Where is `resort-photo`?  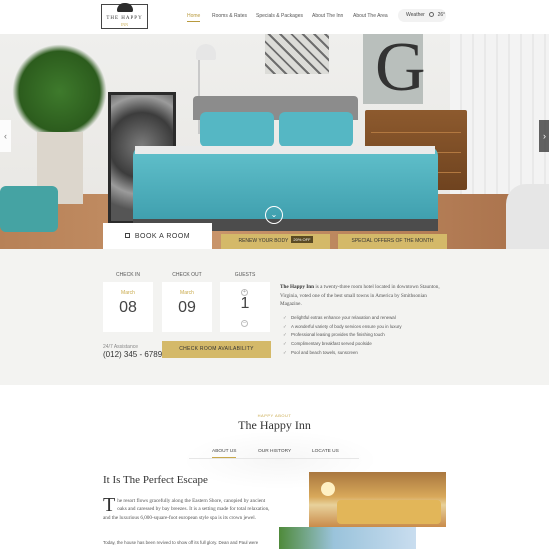
resort-photo is located at coordinates (347, 538).